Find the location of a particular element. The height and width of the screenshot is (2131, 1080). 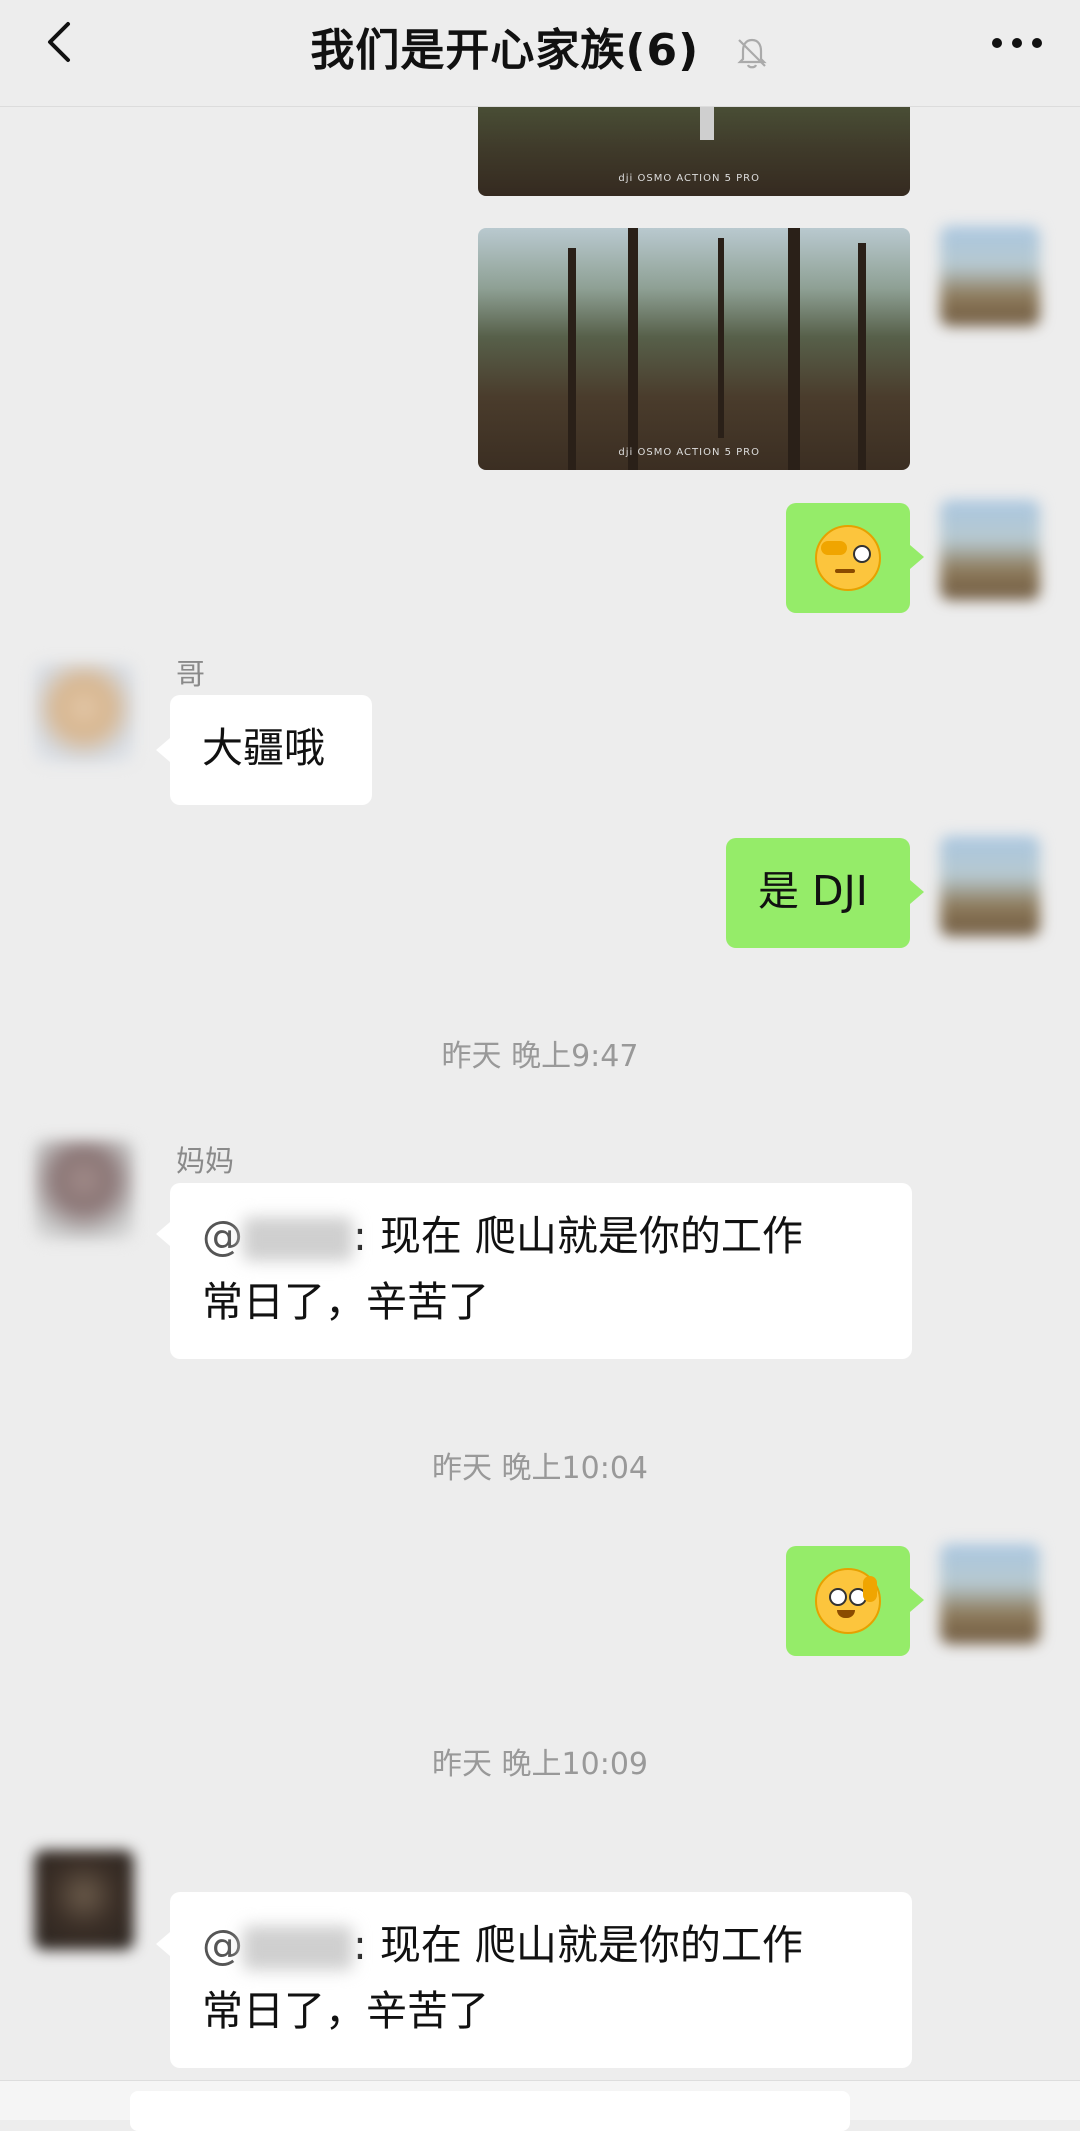

timestamp: 昨天 晚上9:47 is located at coordinates (540, 1056).